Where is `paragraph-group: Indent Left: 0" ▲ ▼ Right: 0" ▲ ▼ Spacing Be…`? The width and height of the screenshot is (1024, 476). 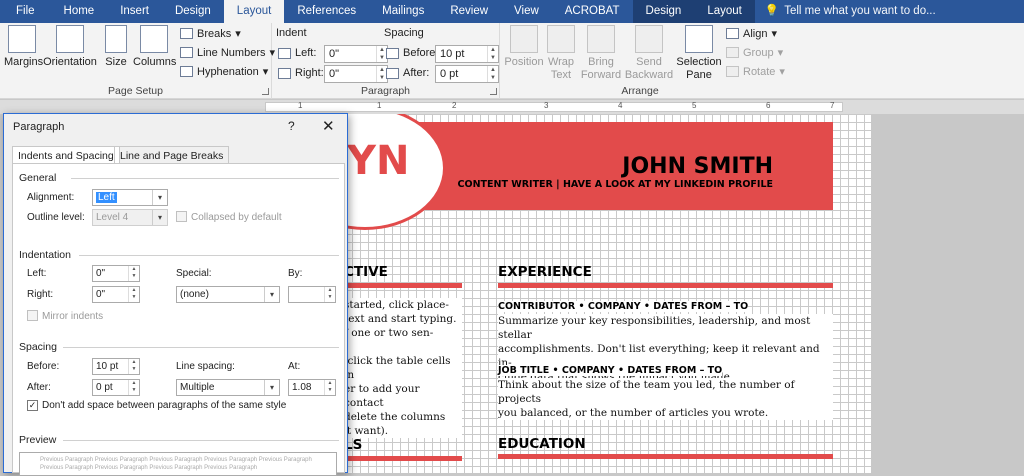
paragraph-group: Indent Left: 0" ▲ ▼ Right: 0" ▲ ▼ Spacing Be… is located at coordinates (386, 61).